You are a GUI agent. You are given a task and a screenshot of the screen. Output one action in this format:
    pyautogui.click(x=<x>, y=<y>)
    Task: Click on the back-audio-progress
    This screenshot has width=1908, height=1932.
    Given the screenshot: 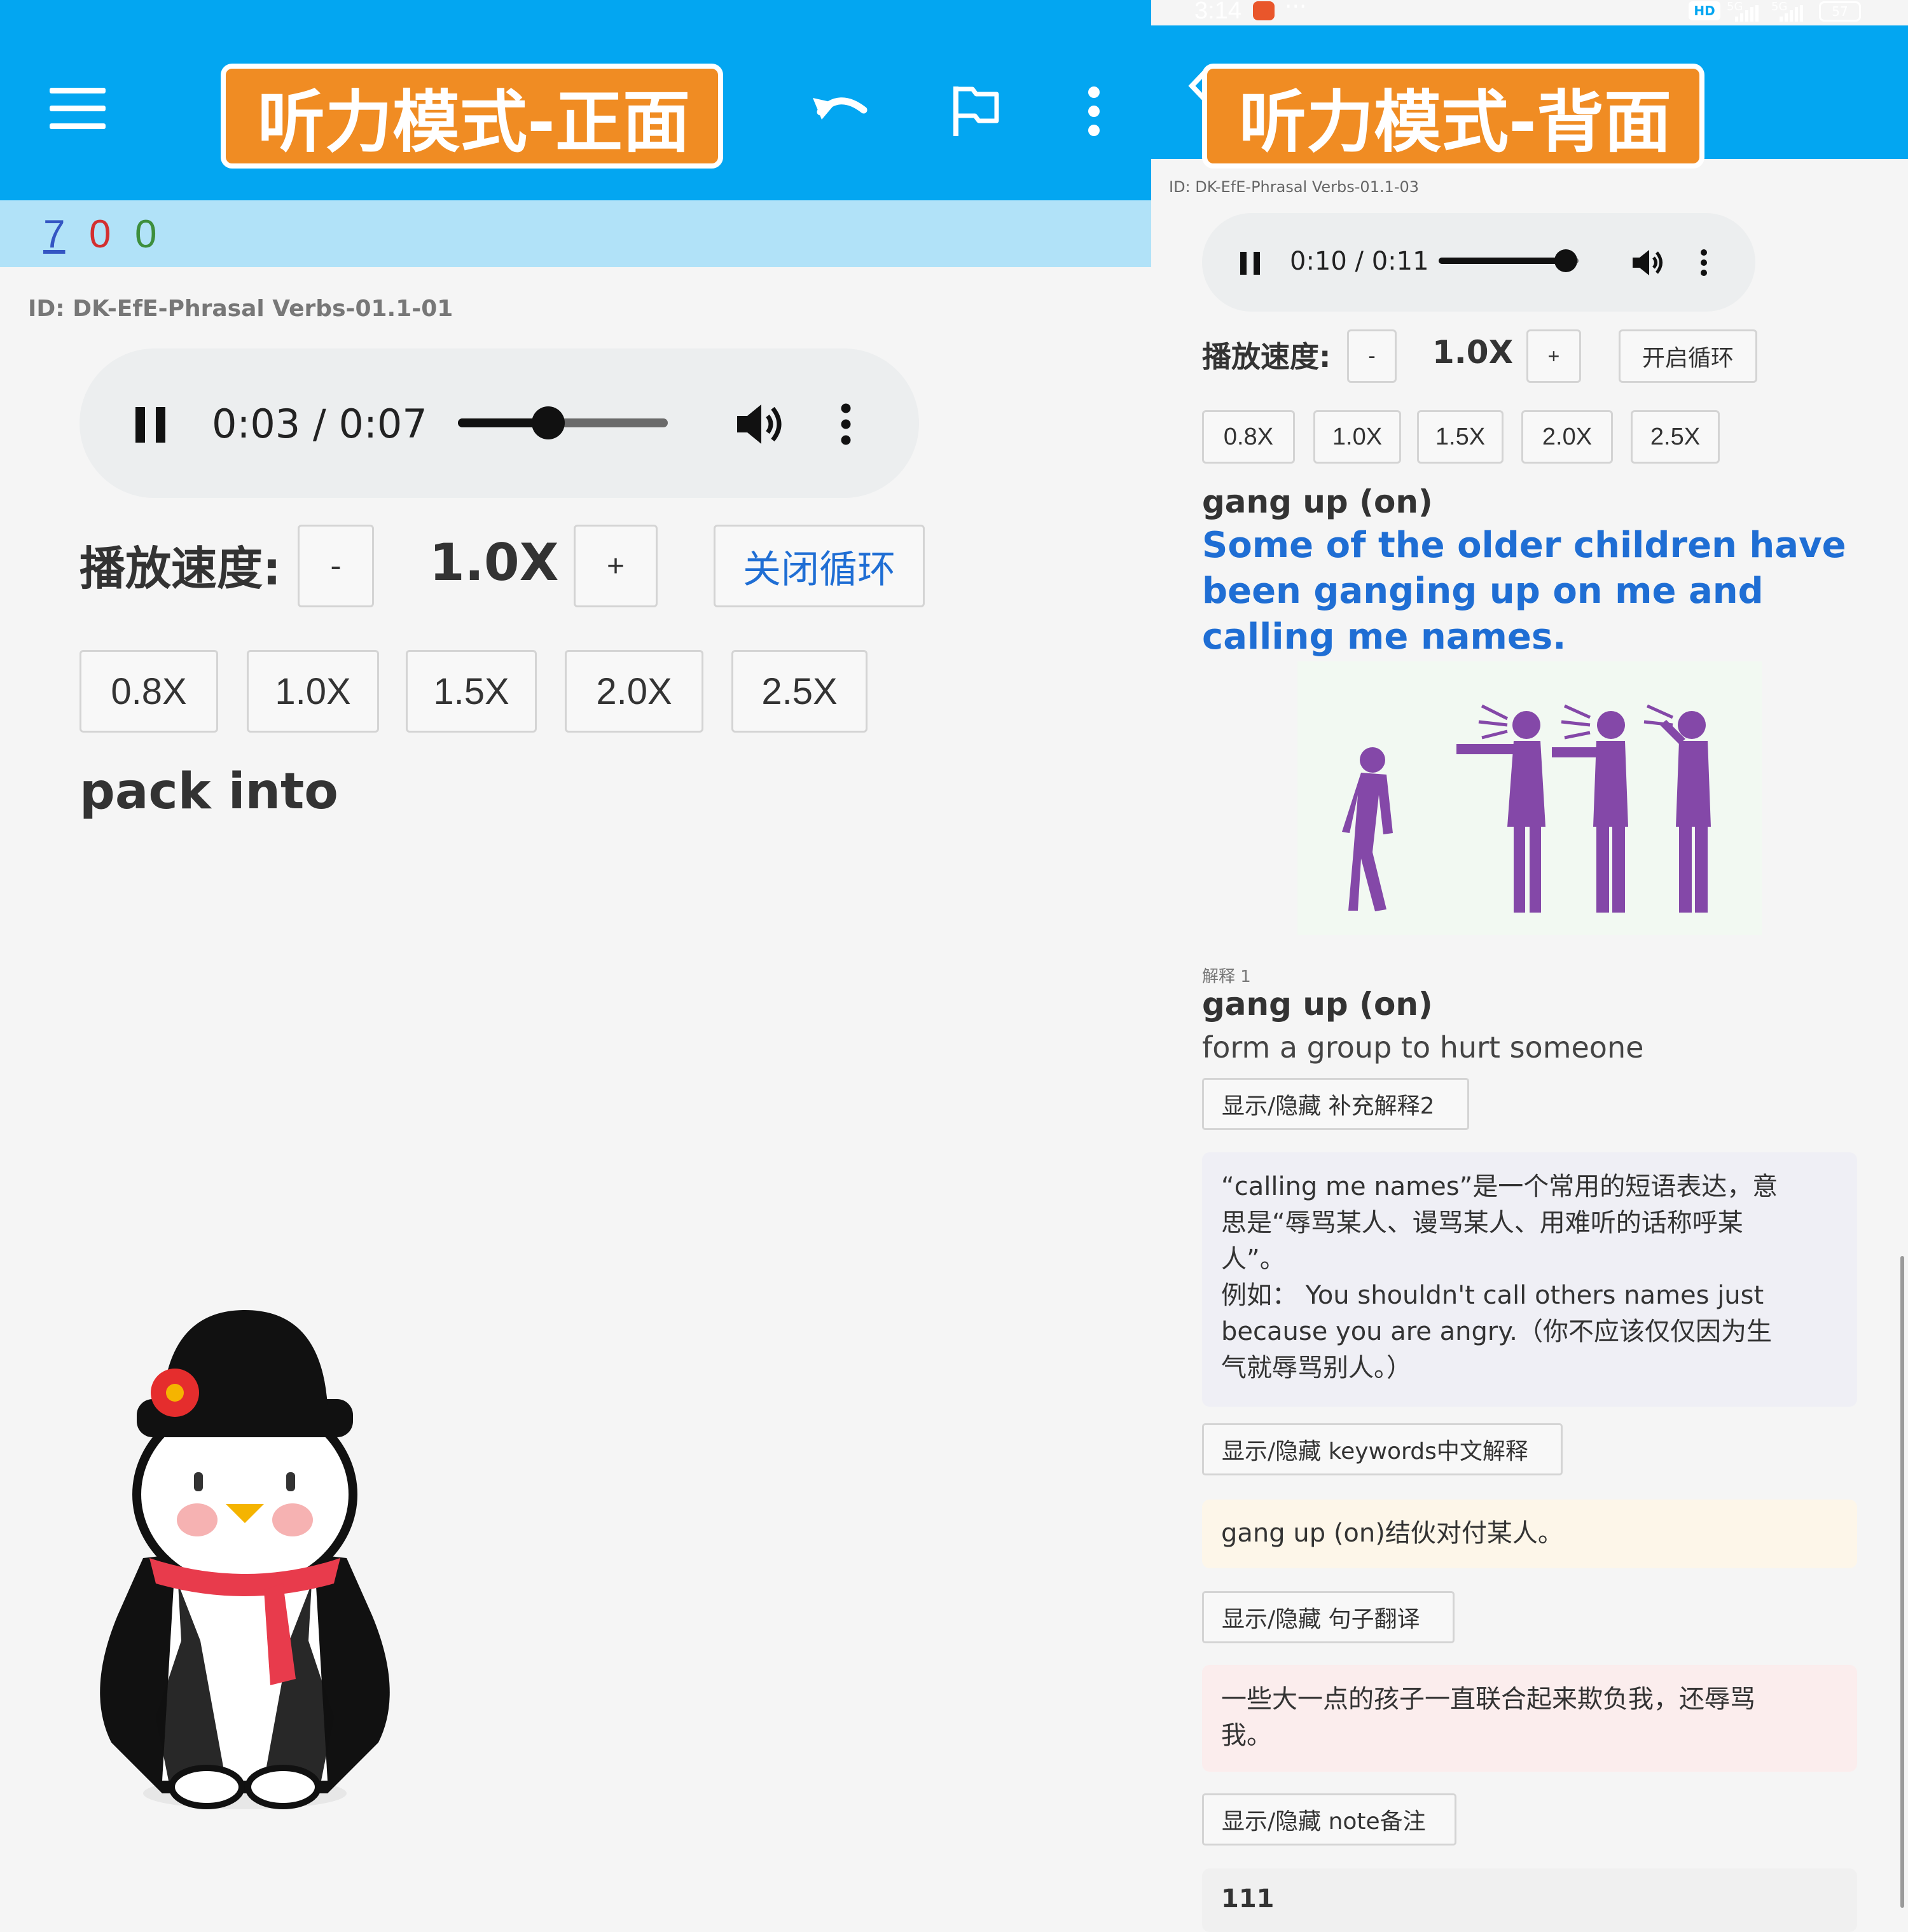 What is the action you would take?
    pyautogui.click(x=1502, y=261)
    